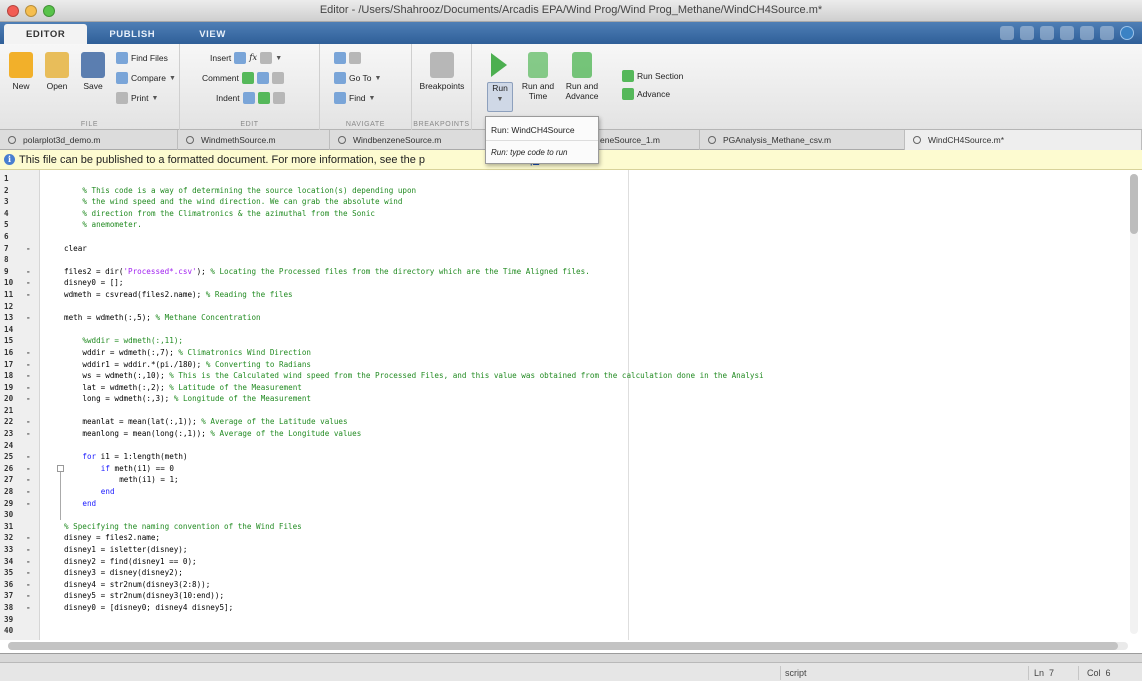  I want to click on quick-cut-icon, so click(1027, 33).